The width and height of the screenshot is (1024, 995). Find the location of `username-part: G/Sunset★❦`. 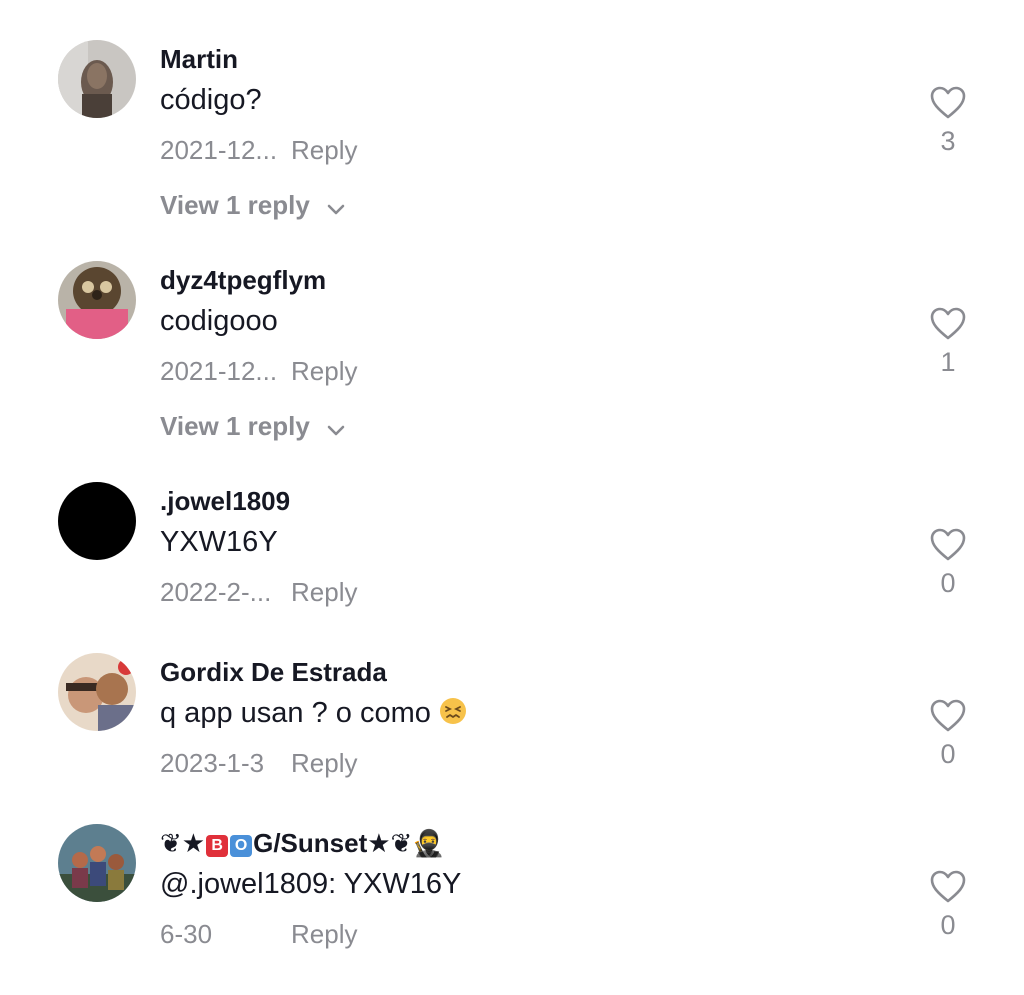

username-part: G/Sunset★❦ is located at coordinates (333, 843).